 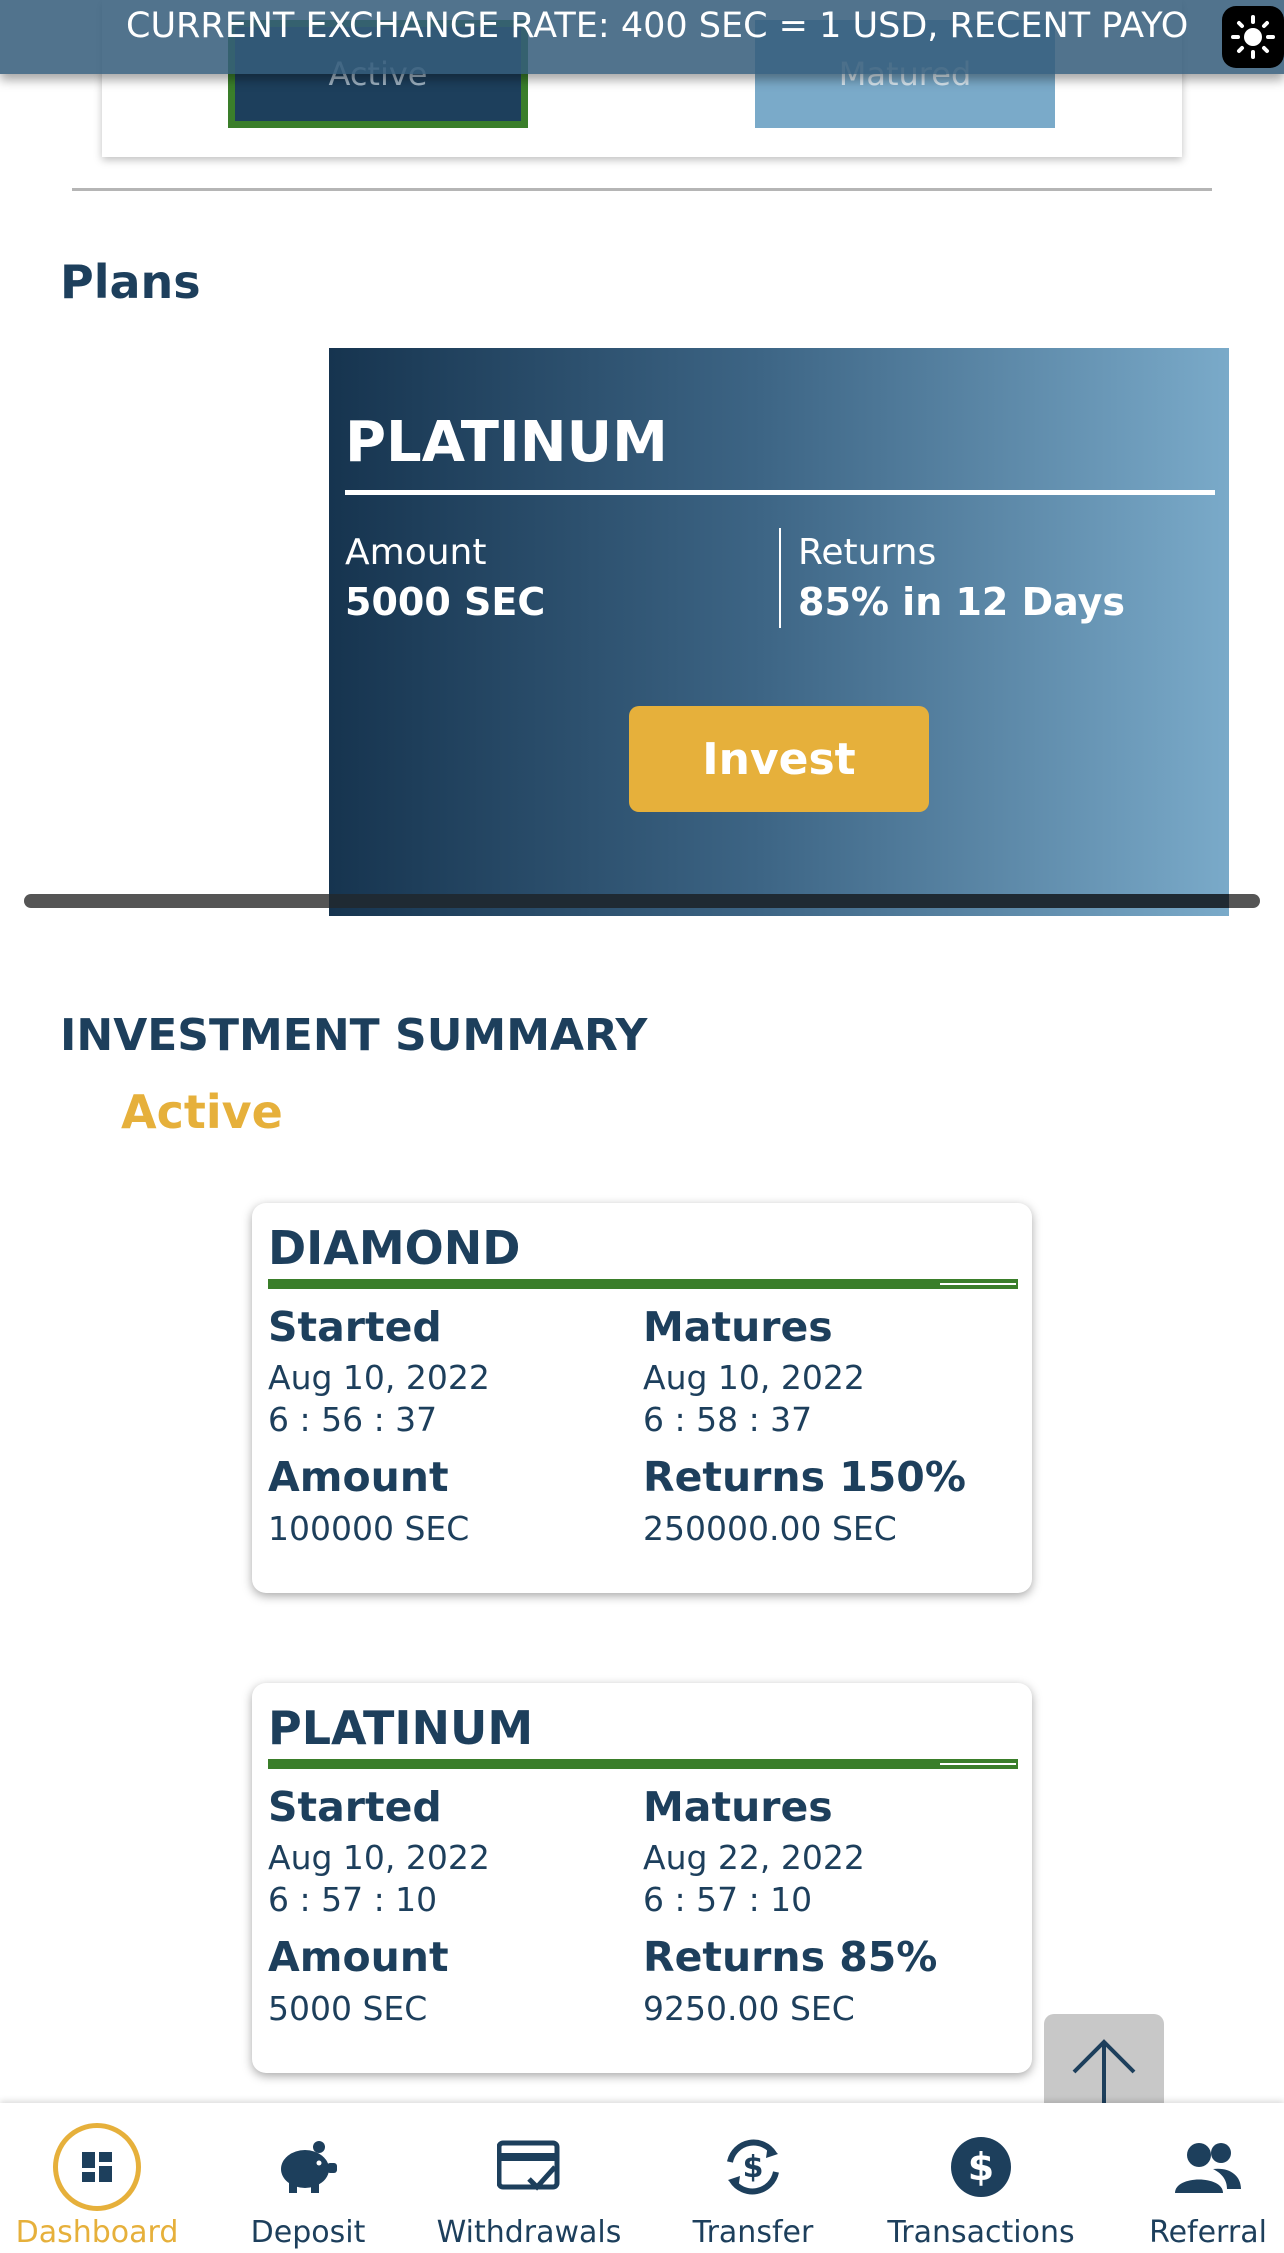 I want to click on plan-divider, so click(x=780, y=492).